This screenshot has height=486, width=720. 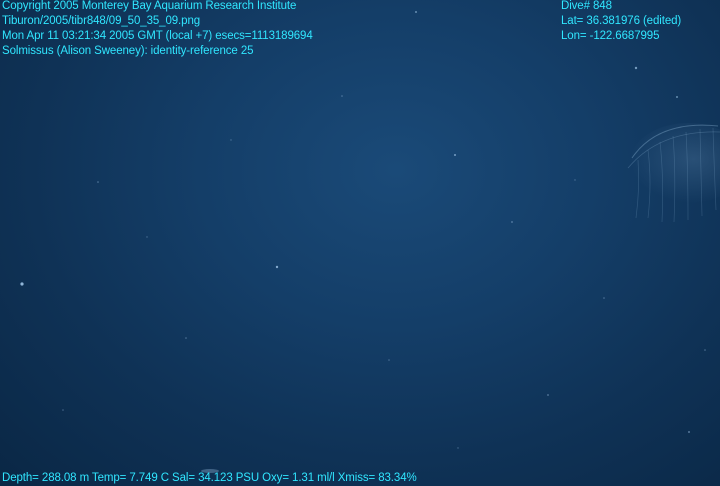 What do you see at coordinates (673, 173) in the screenshot?
I see `solmissus-jellyfish` at bounding box center [673, 173].